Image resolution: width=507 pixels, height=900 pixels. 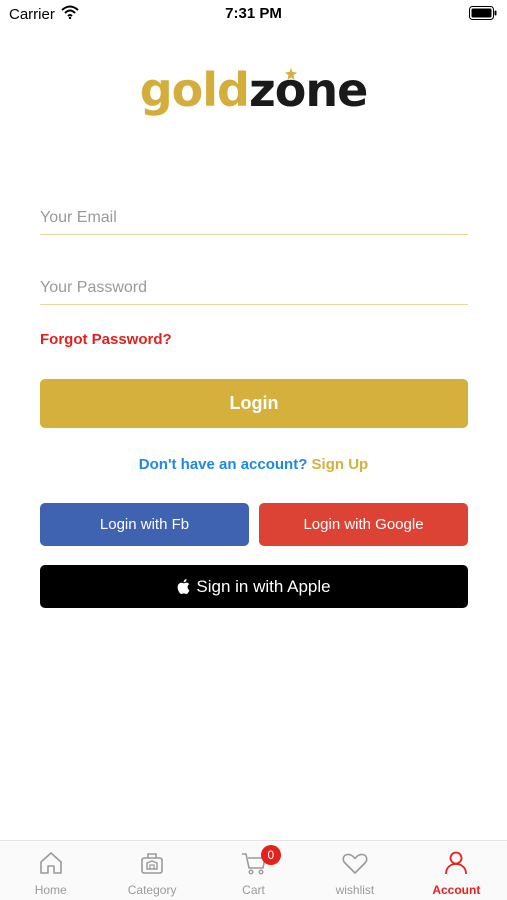 I want to click on tab-account: Account, so click(x=456, y=870).